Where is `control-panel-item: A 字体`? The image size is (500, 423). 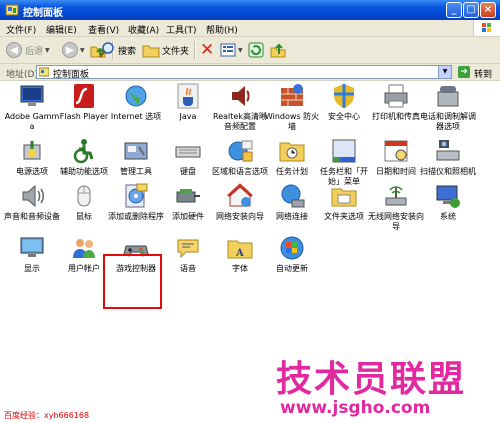
control-panel-item: A 字体 is located at coordinates (240, 254).